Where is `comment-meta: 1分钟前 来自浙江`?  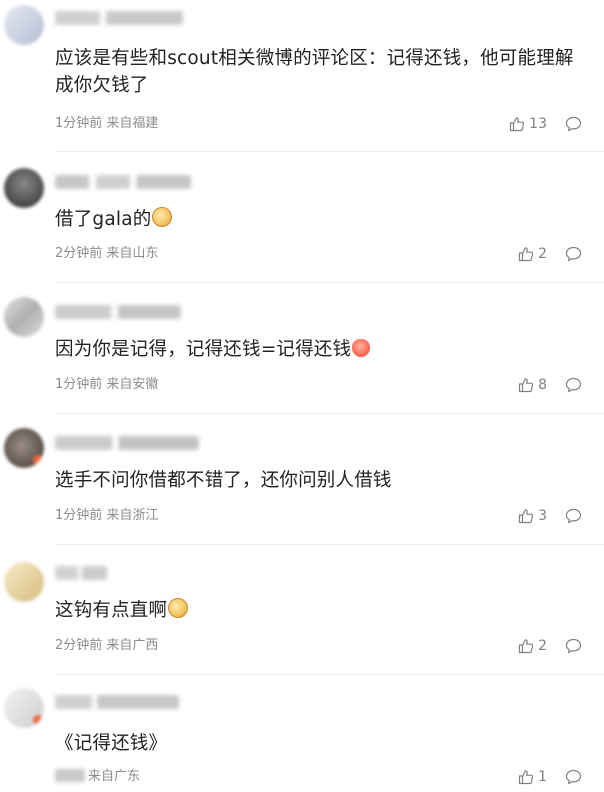
comment-meta: 1分钟前 来自浙江 is located at coordinates (107, 515).